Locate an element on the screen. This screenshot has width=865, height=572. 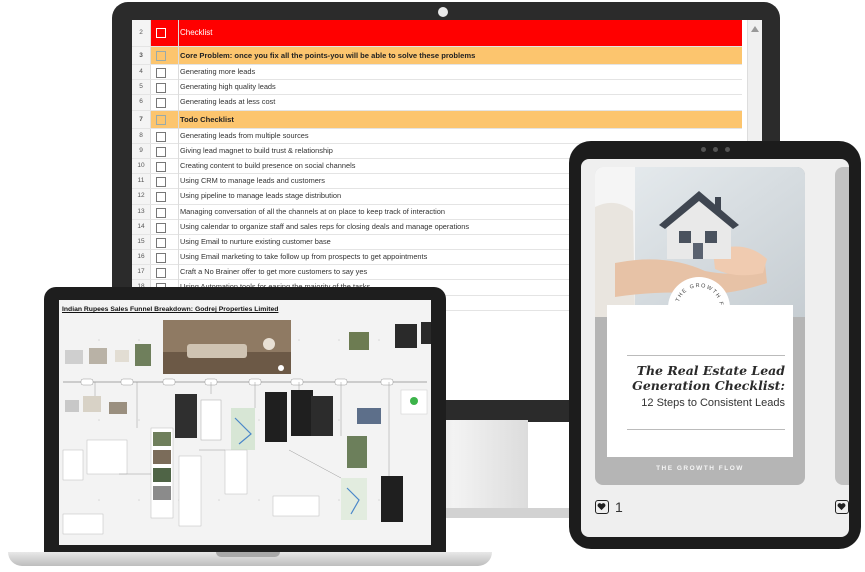
card-divider-bottom is located at coordinates (706, 429).